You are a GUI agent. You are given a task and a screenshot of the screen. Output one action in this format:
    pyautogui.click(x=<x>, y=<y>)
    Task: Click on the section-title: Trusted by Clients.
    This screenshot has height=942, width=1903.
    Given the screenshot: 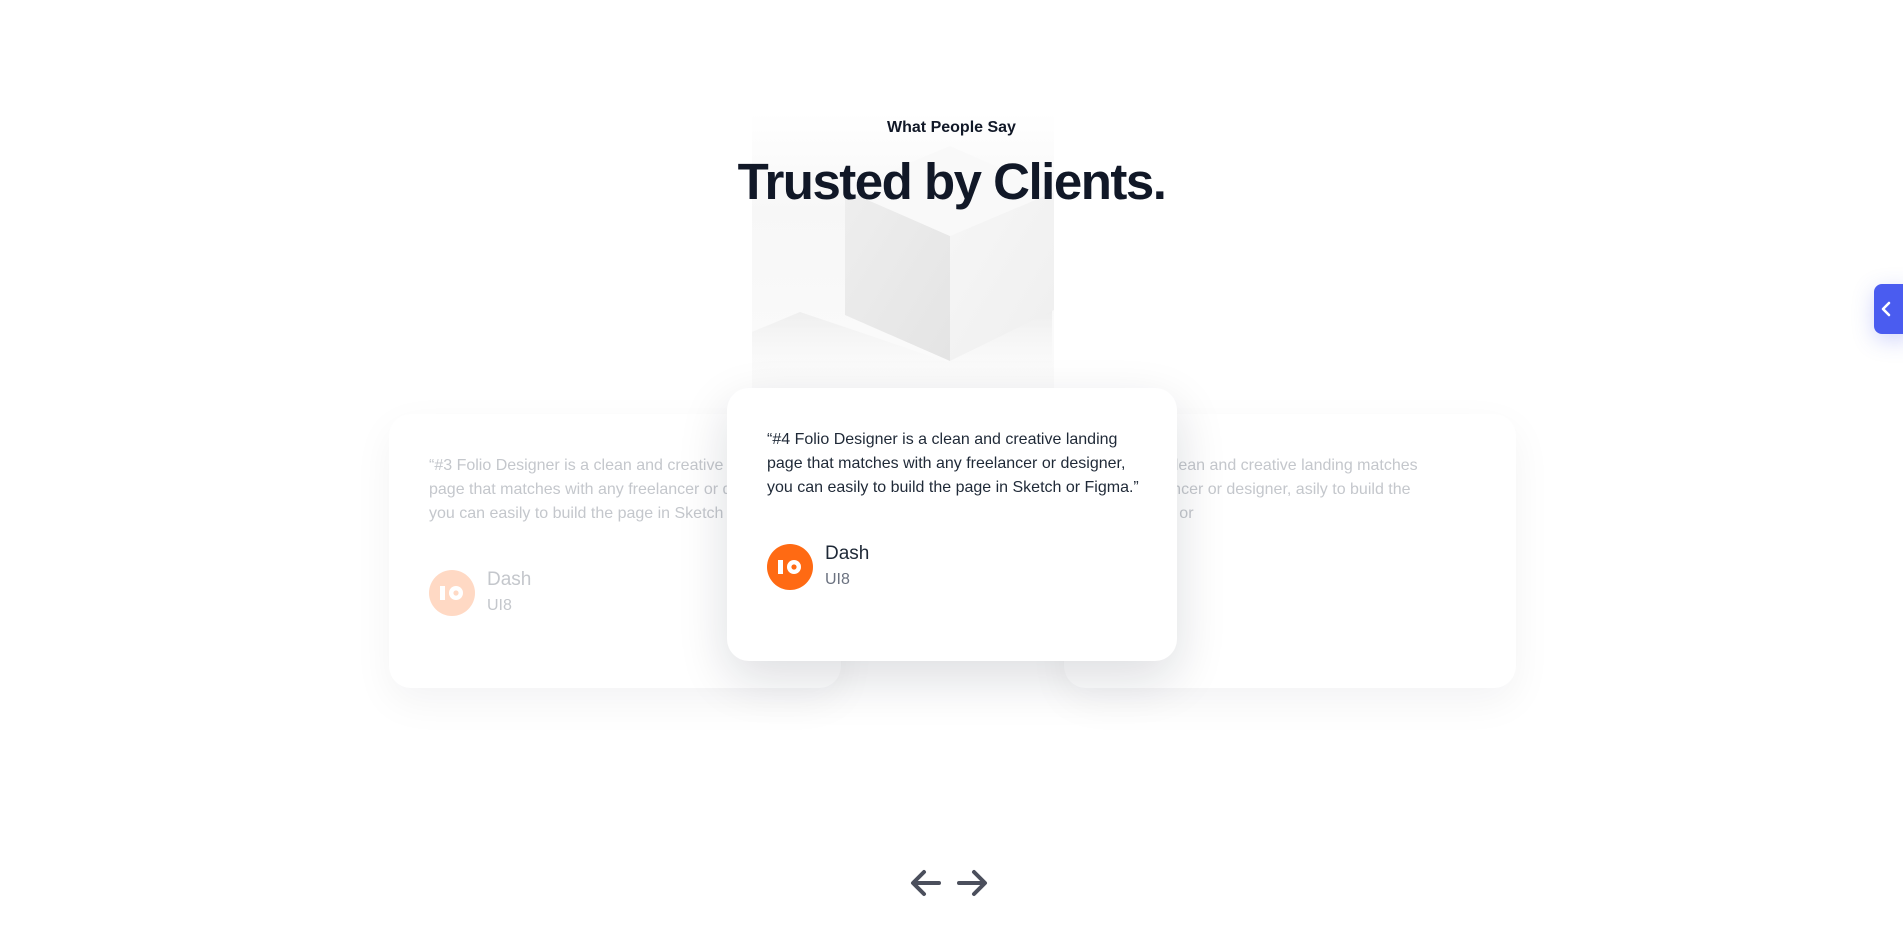 What is the action you would take?
    pyautogui.click(x=952, y=181)
    